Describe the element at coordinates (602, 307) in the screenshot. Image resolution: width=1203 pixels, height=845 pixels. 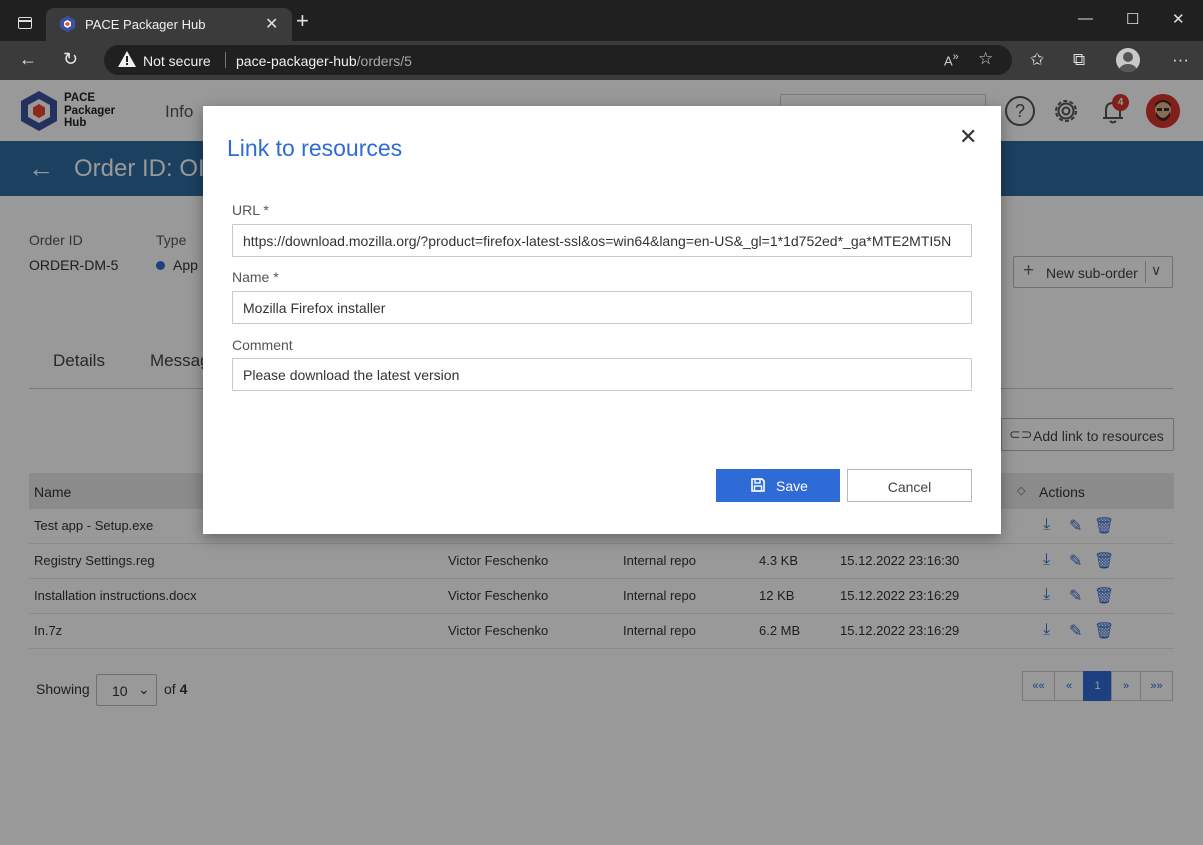
I see `name-input` at that location.